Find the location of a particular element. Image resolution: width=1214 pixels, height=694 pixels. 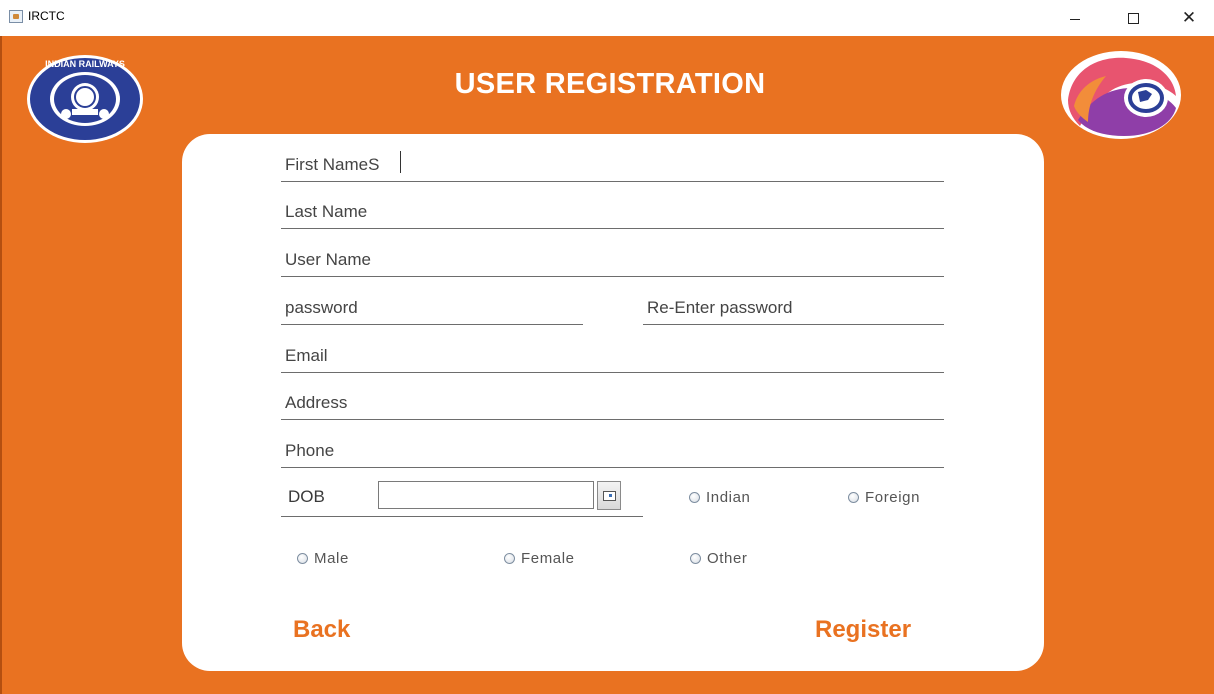

email-input is located at coordinates (612, 356).